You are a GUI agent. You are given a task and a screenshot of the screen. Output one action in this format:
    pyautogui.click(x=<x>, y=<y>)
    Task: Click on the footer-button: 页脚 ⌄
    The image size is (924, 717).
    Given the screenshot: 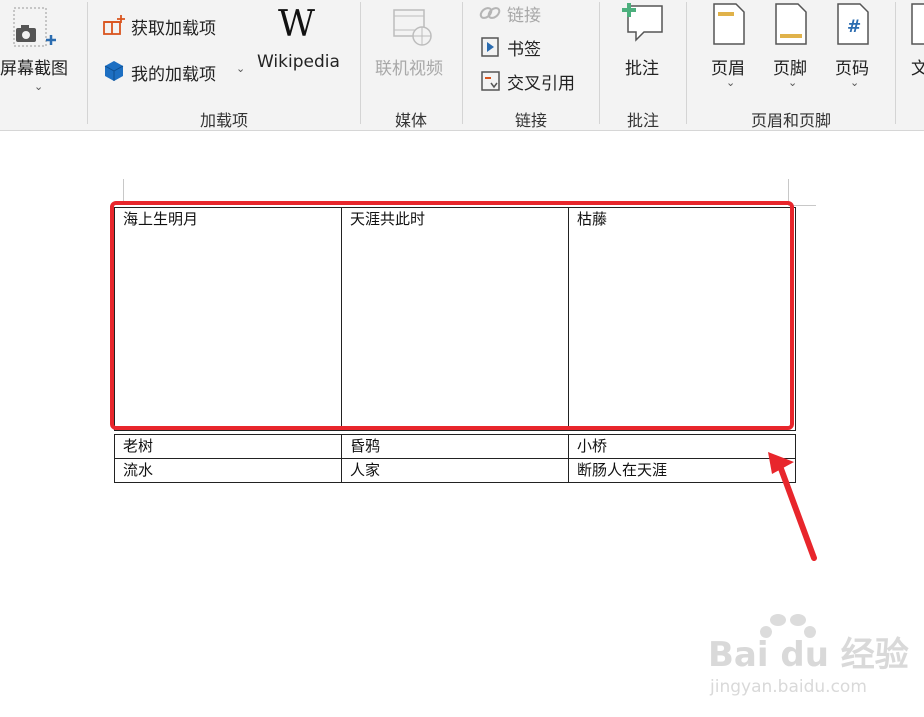 What is the action you would take?
    pyautogui.click(x=791, y=48)
    